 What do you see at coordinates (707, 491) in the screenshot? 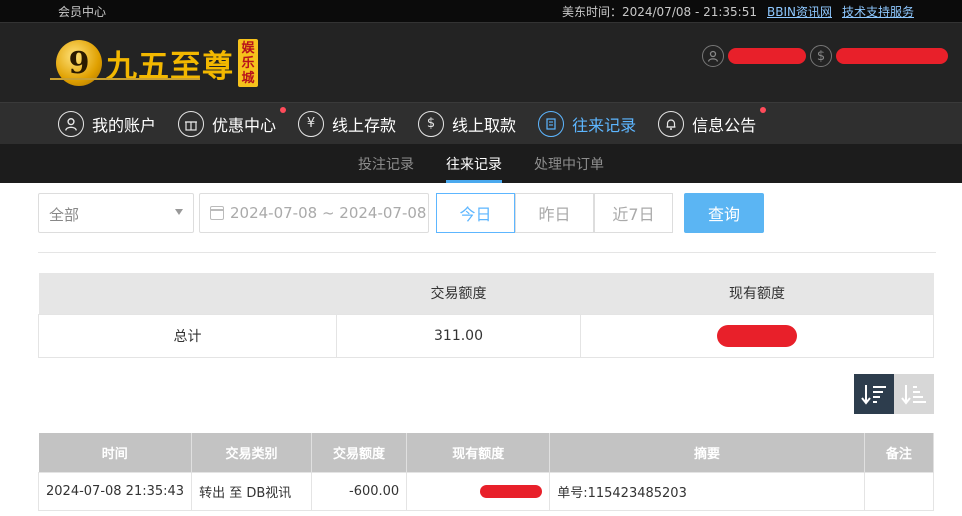
I see `cell-summary: 单号:115423485203` at bounding box center [707, 491].